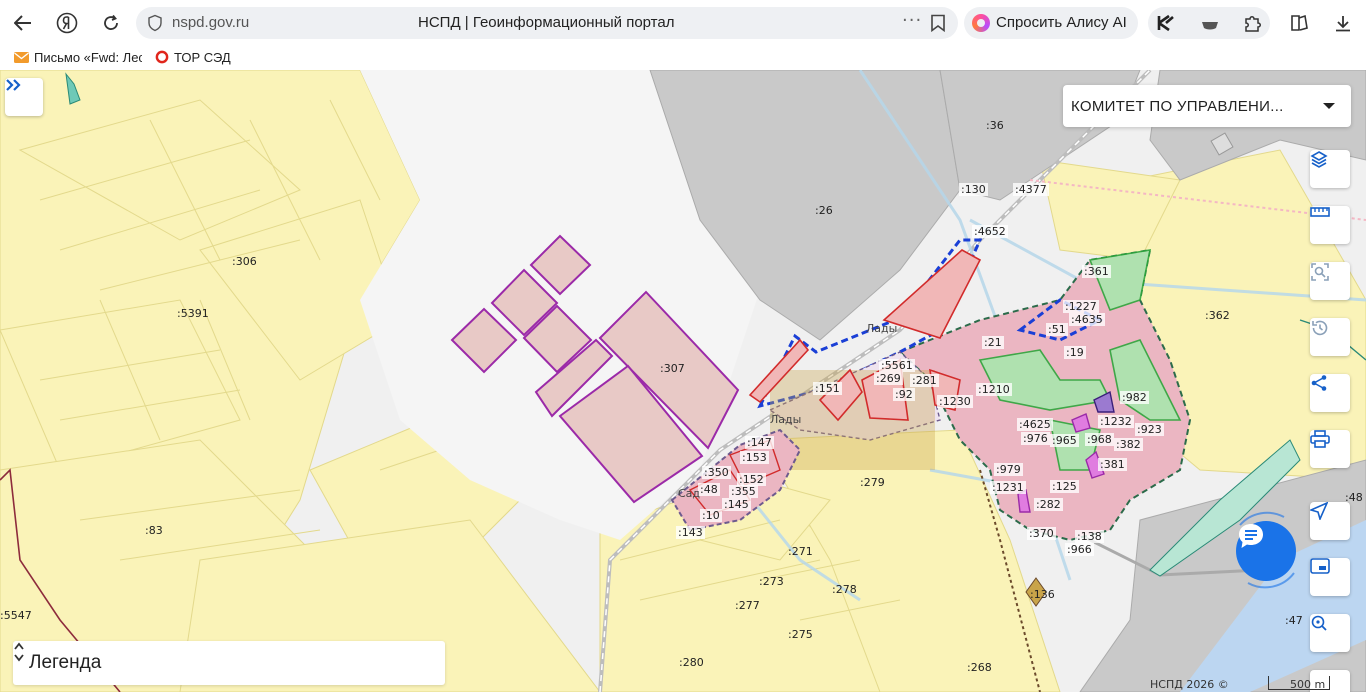 This screenshot has width=1366, height=692. Describe the element at coordinates (1330, 169) in the screenshot. I see `layers-button` at that location.